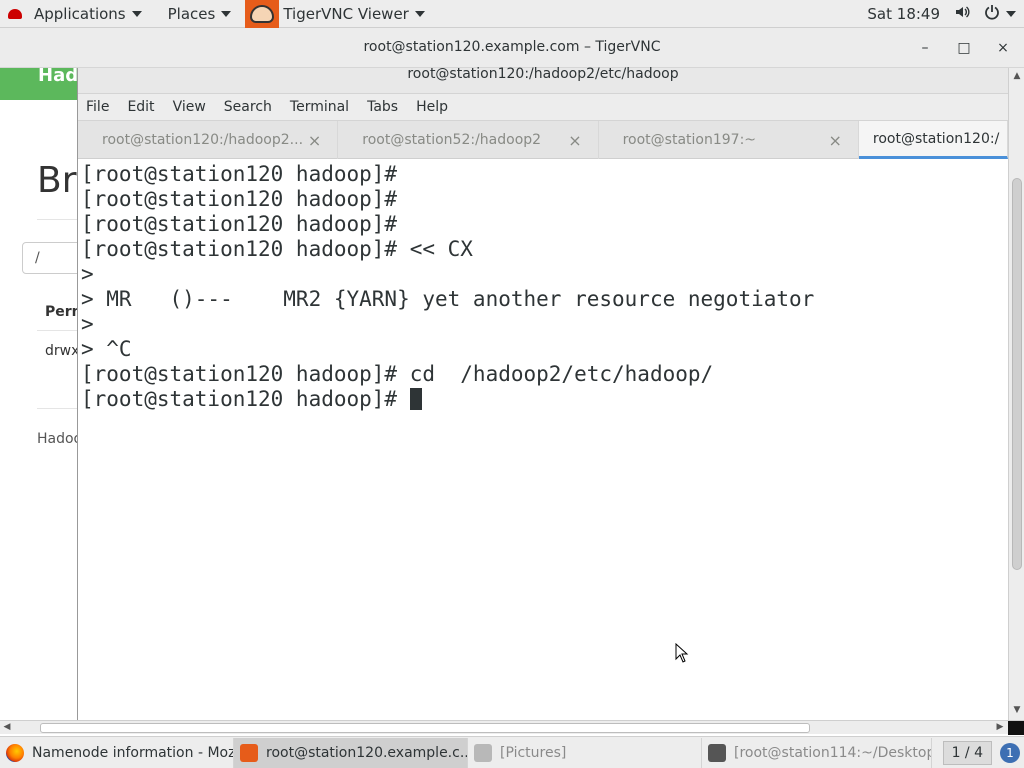  What do you see at coordinates (1017, 710) in the screenshot?
I see `scroll-down-icon: ▼` at bounding box center [1017, 710].